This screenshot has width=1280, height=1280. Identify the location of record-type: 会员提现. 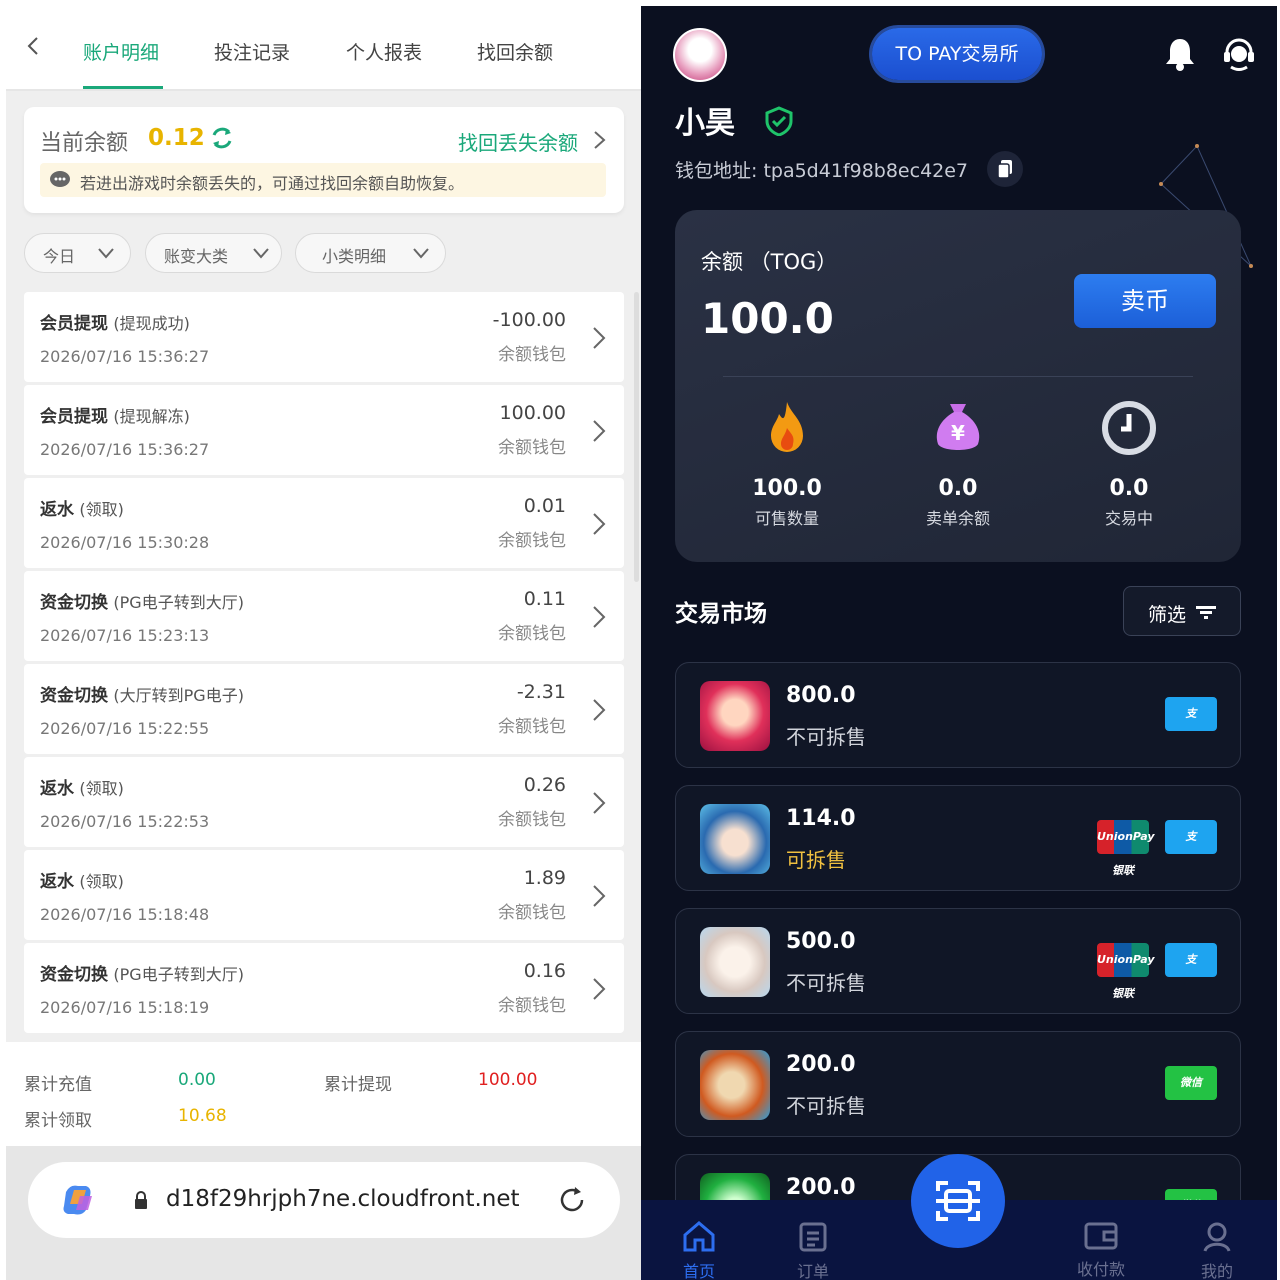
(74, 324).